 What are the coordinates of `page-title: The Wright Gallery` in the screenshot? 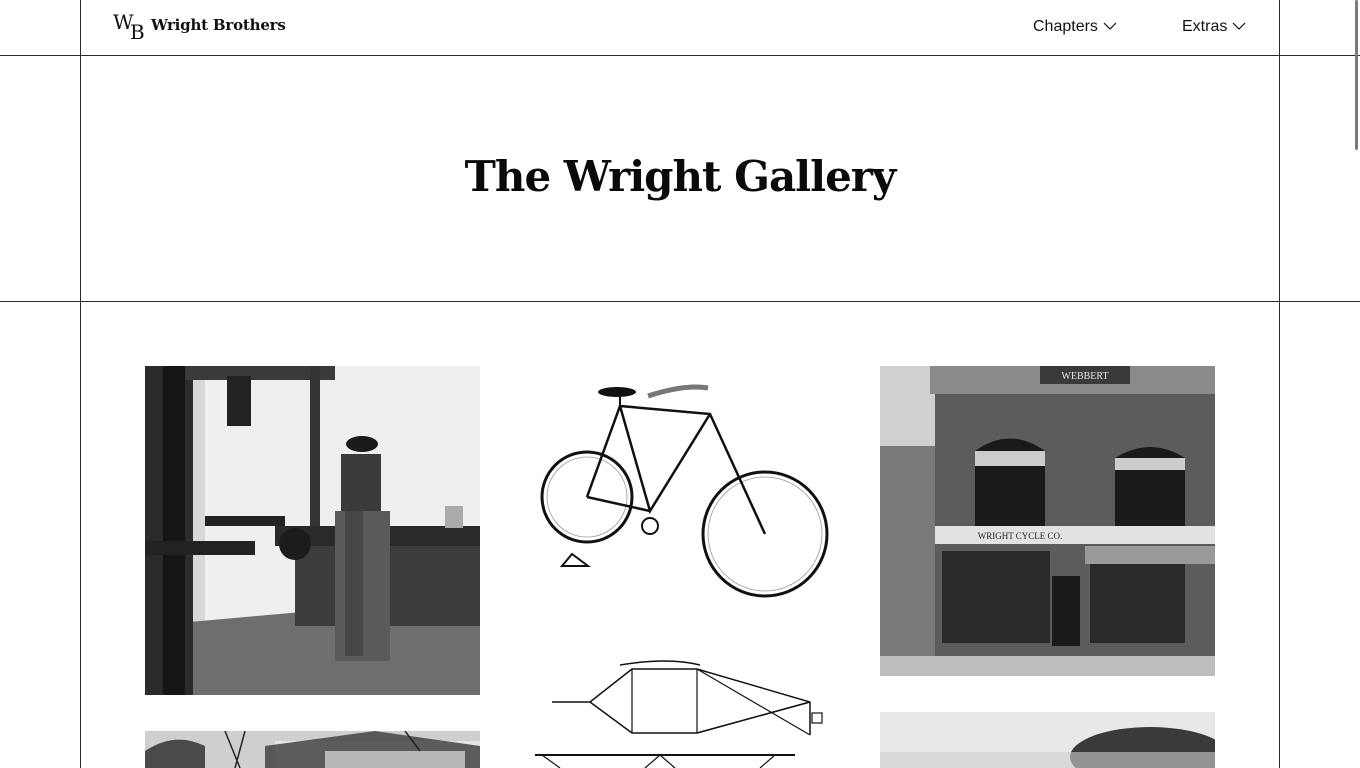 It's located at (680, 176).